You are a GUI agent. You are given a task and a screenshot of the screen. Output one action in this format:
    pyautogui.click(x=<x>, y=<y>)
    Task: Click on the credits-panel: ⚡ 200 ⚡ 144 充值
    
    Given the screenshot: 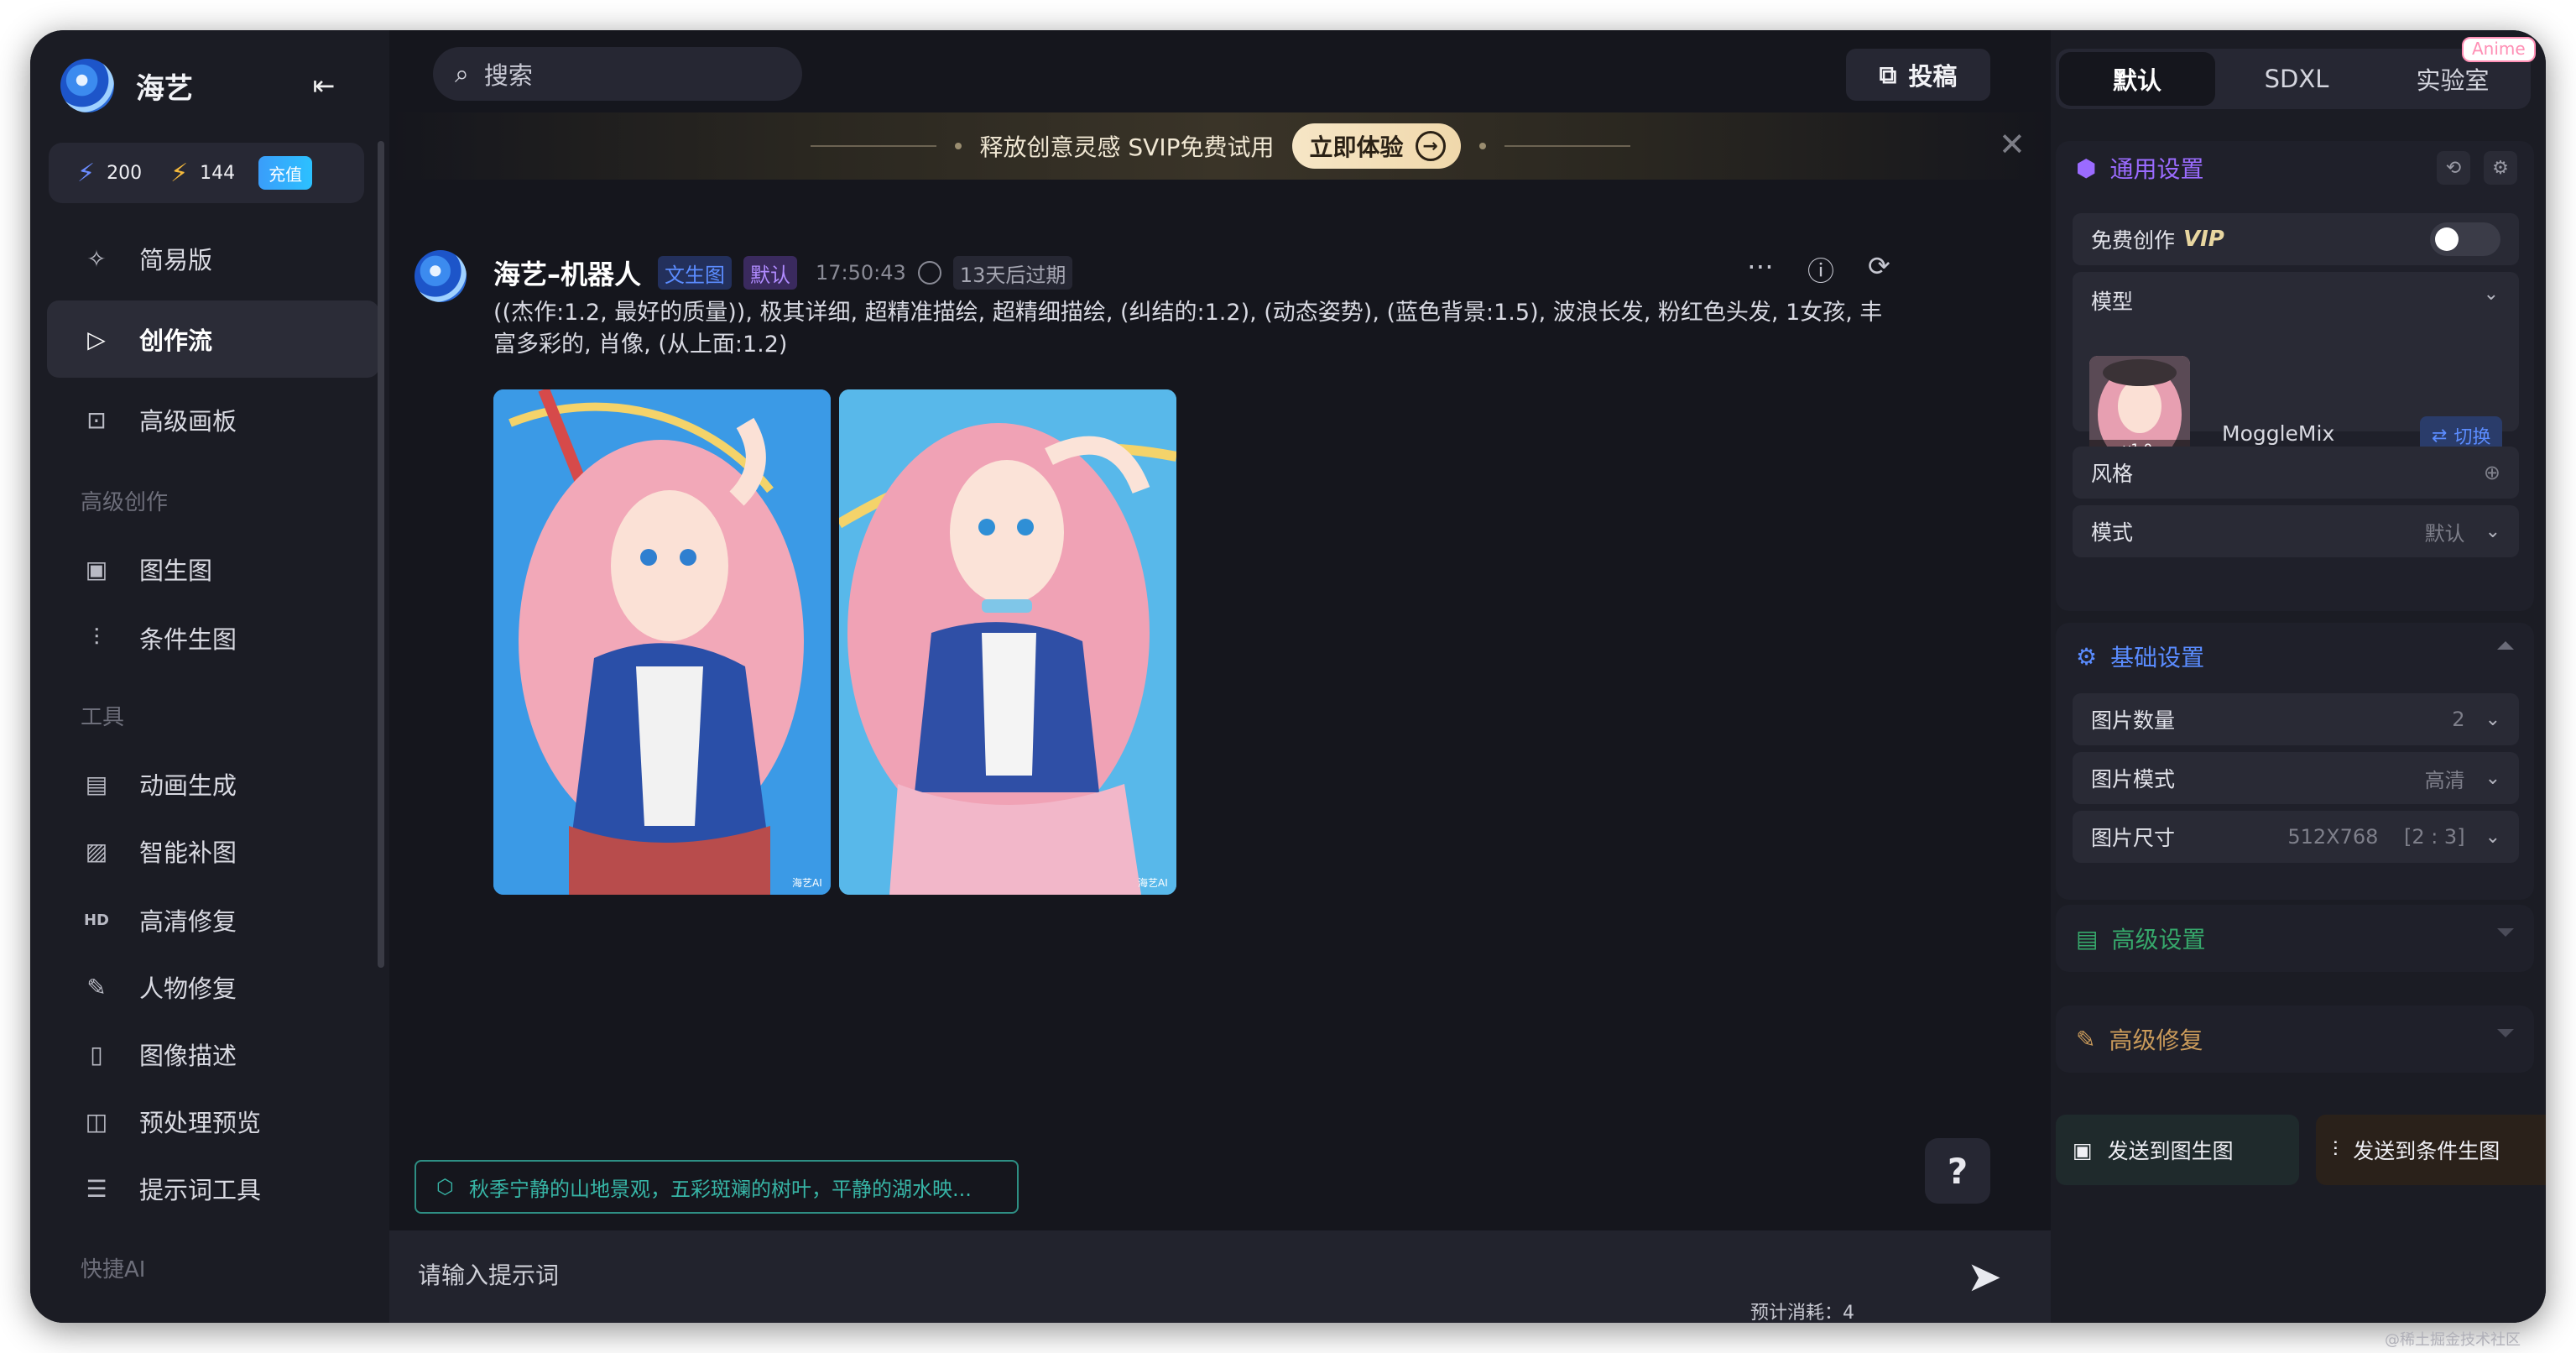 What is the action you would take?
    pyautogui.click(x=206, y=173)
    